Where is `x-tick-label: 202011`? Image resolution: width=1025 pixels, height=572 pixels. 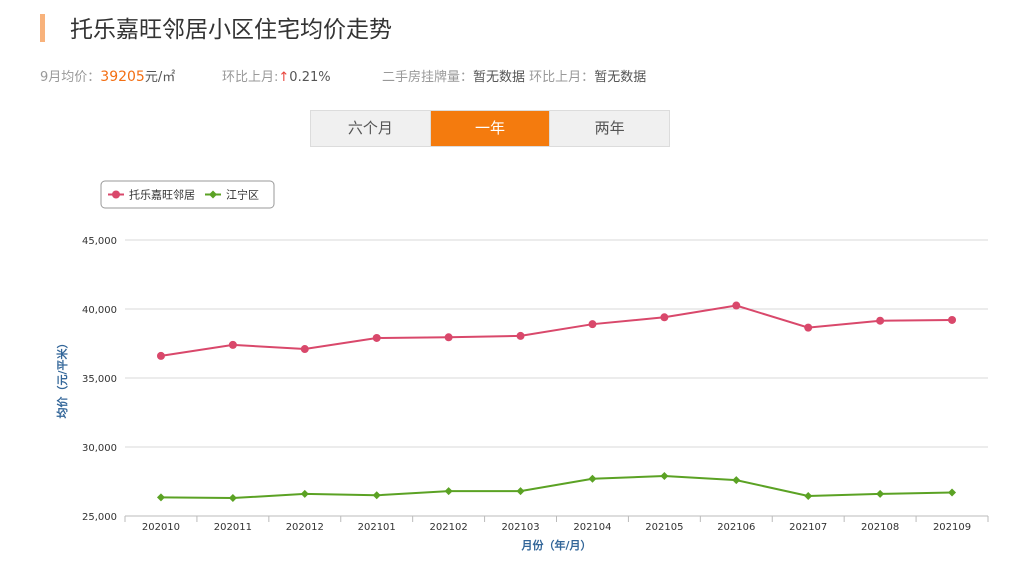
x-tick-label: 202011 is located at coordinates (233, 527).